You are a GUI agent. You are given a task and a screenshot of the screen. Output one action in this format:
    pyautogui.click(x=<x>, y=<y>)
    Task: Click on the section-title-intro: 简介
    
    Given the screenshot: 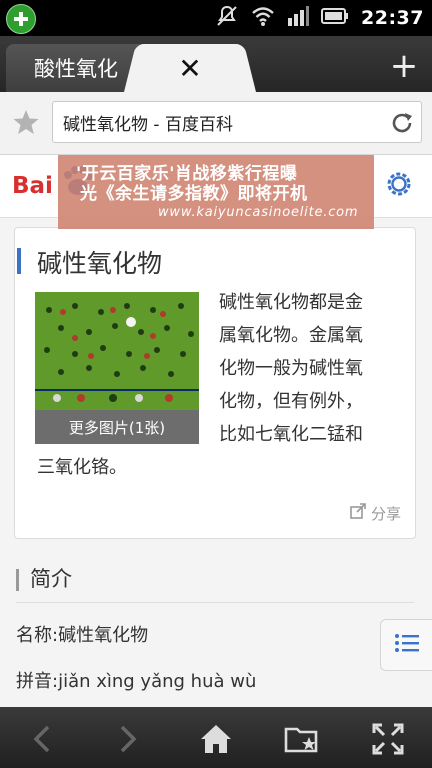 What is the action you would take?
    pyautogui.click(x=51, y=579)
    